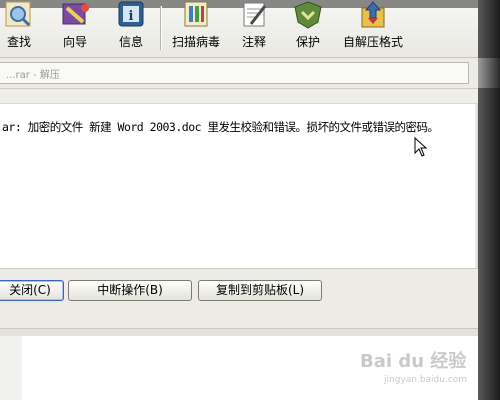 The image size is (500, 400). I want to click on watermark-logo: Bai du 经验, so click(413, 361).